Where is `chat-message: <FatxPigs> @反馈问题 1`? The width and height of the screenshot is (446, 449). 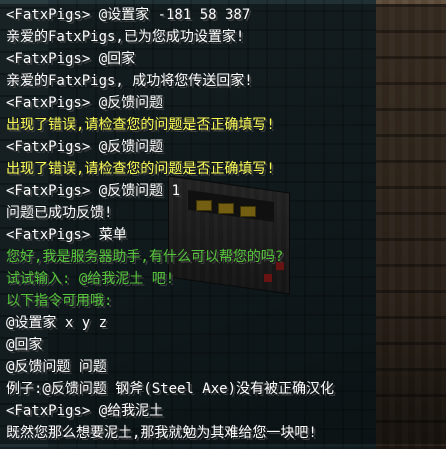 chat-message: <FatxPigs> @反馈问题 1 is located at coordinates (223, 191).